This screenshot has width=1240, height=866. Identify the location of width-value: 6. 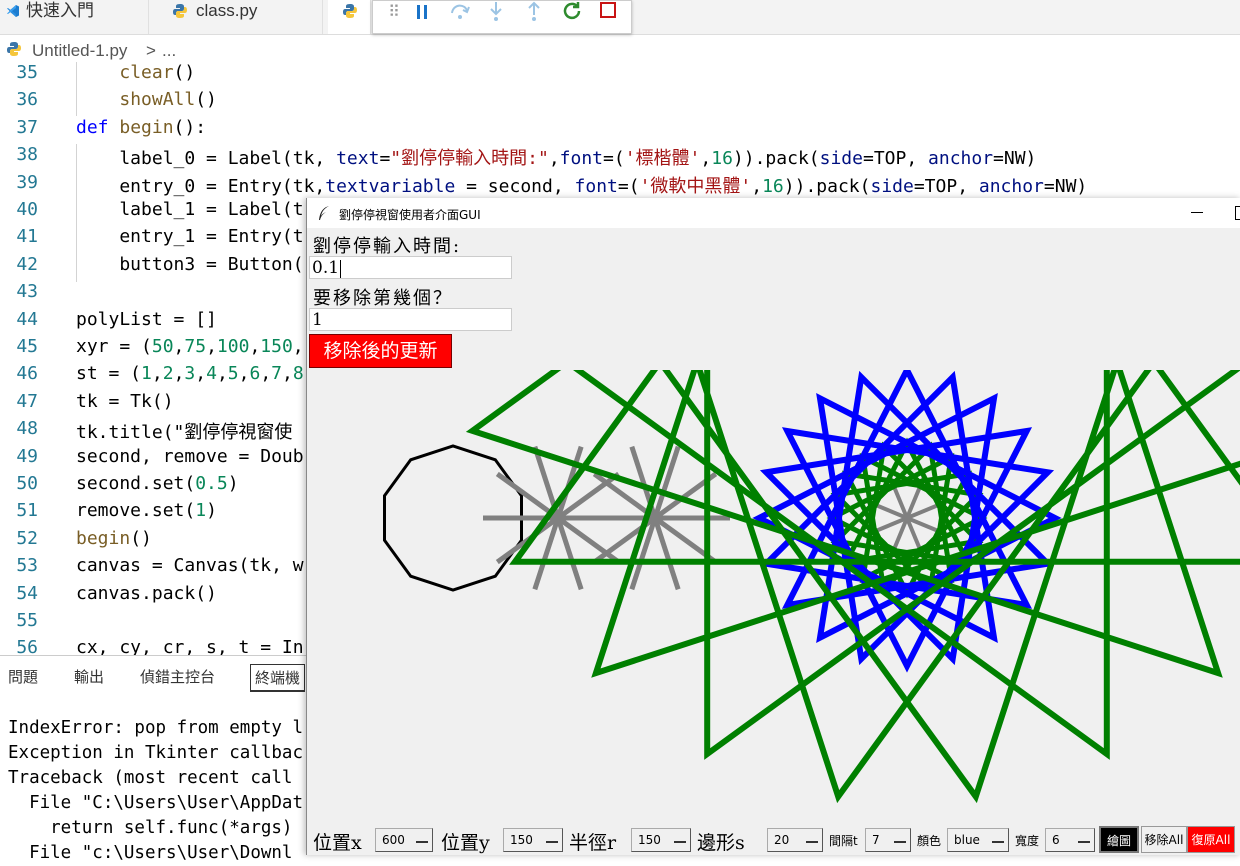
(1056, 840).